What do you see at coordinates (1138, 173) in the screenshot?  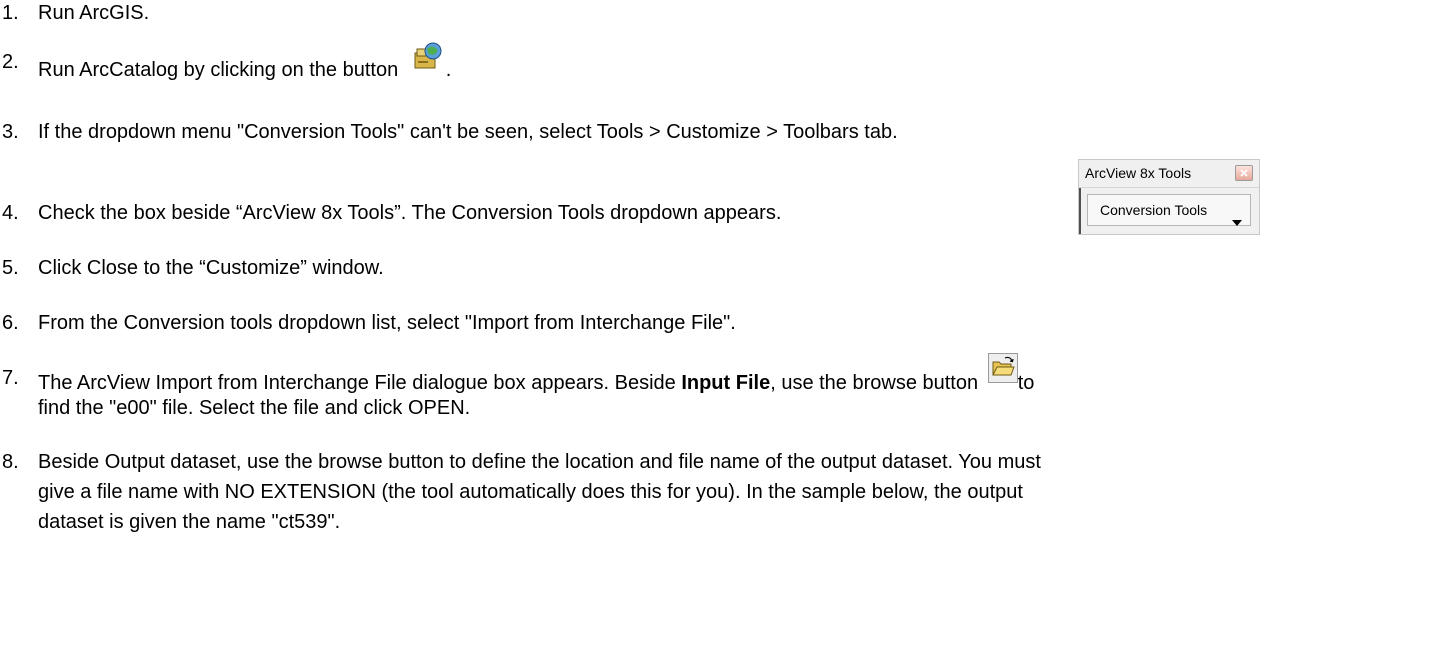 I see `toolbar-title: ArcView 8x Tools` at bounding box center [1138, 173].